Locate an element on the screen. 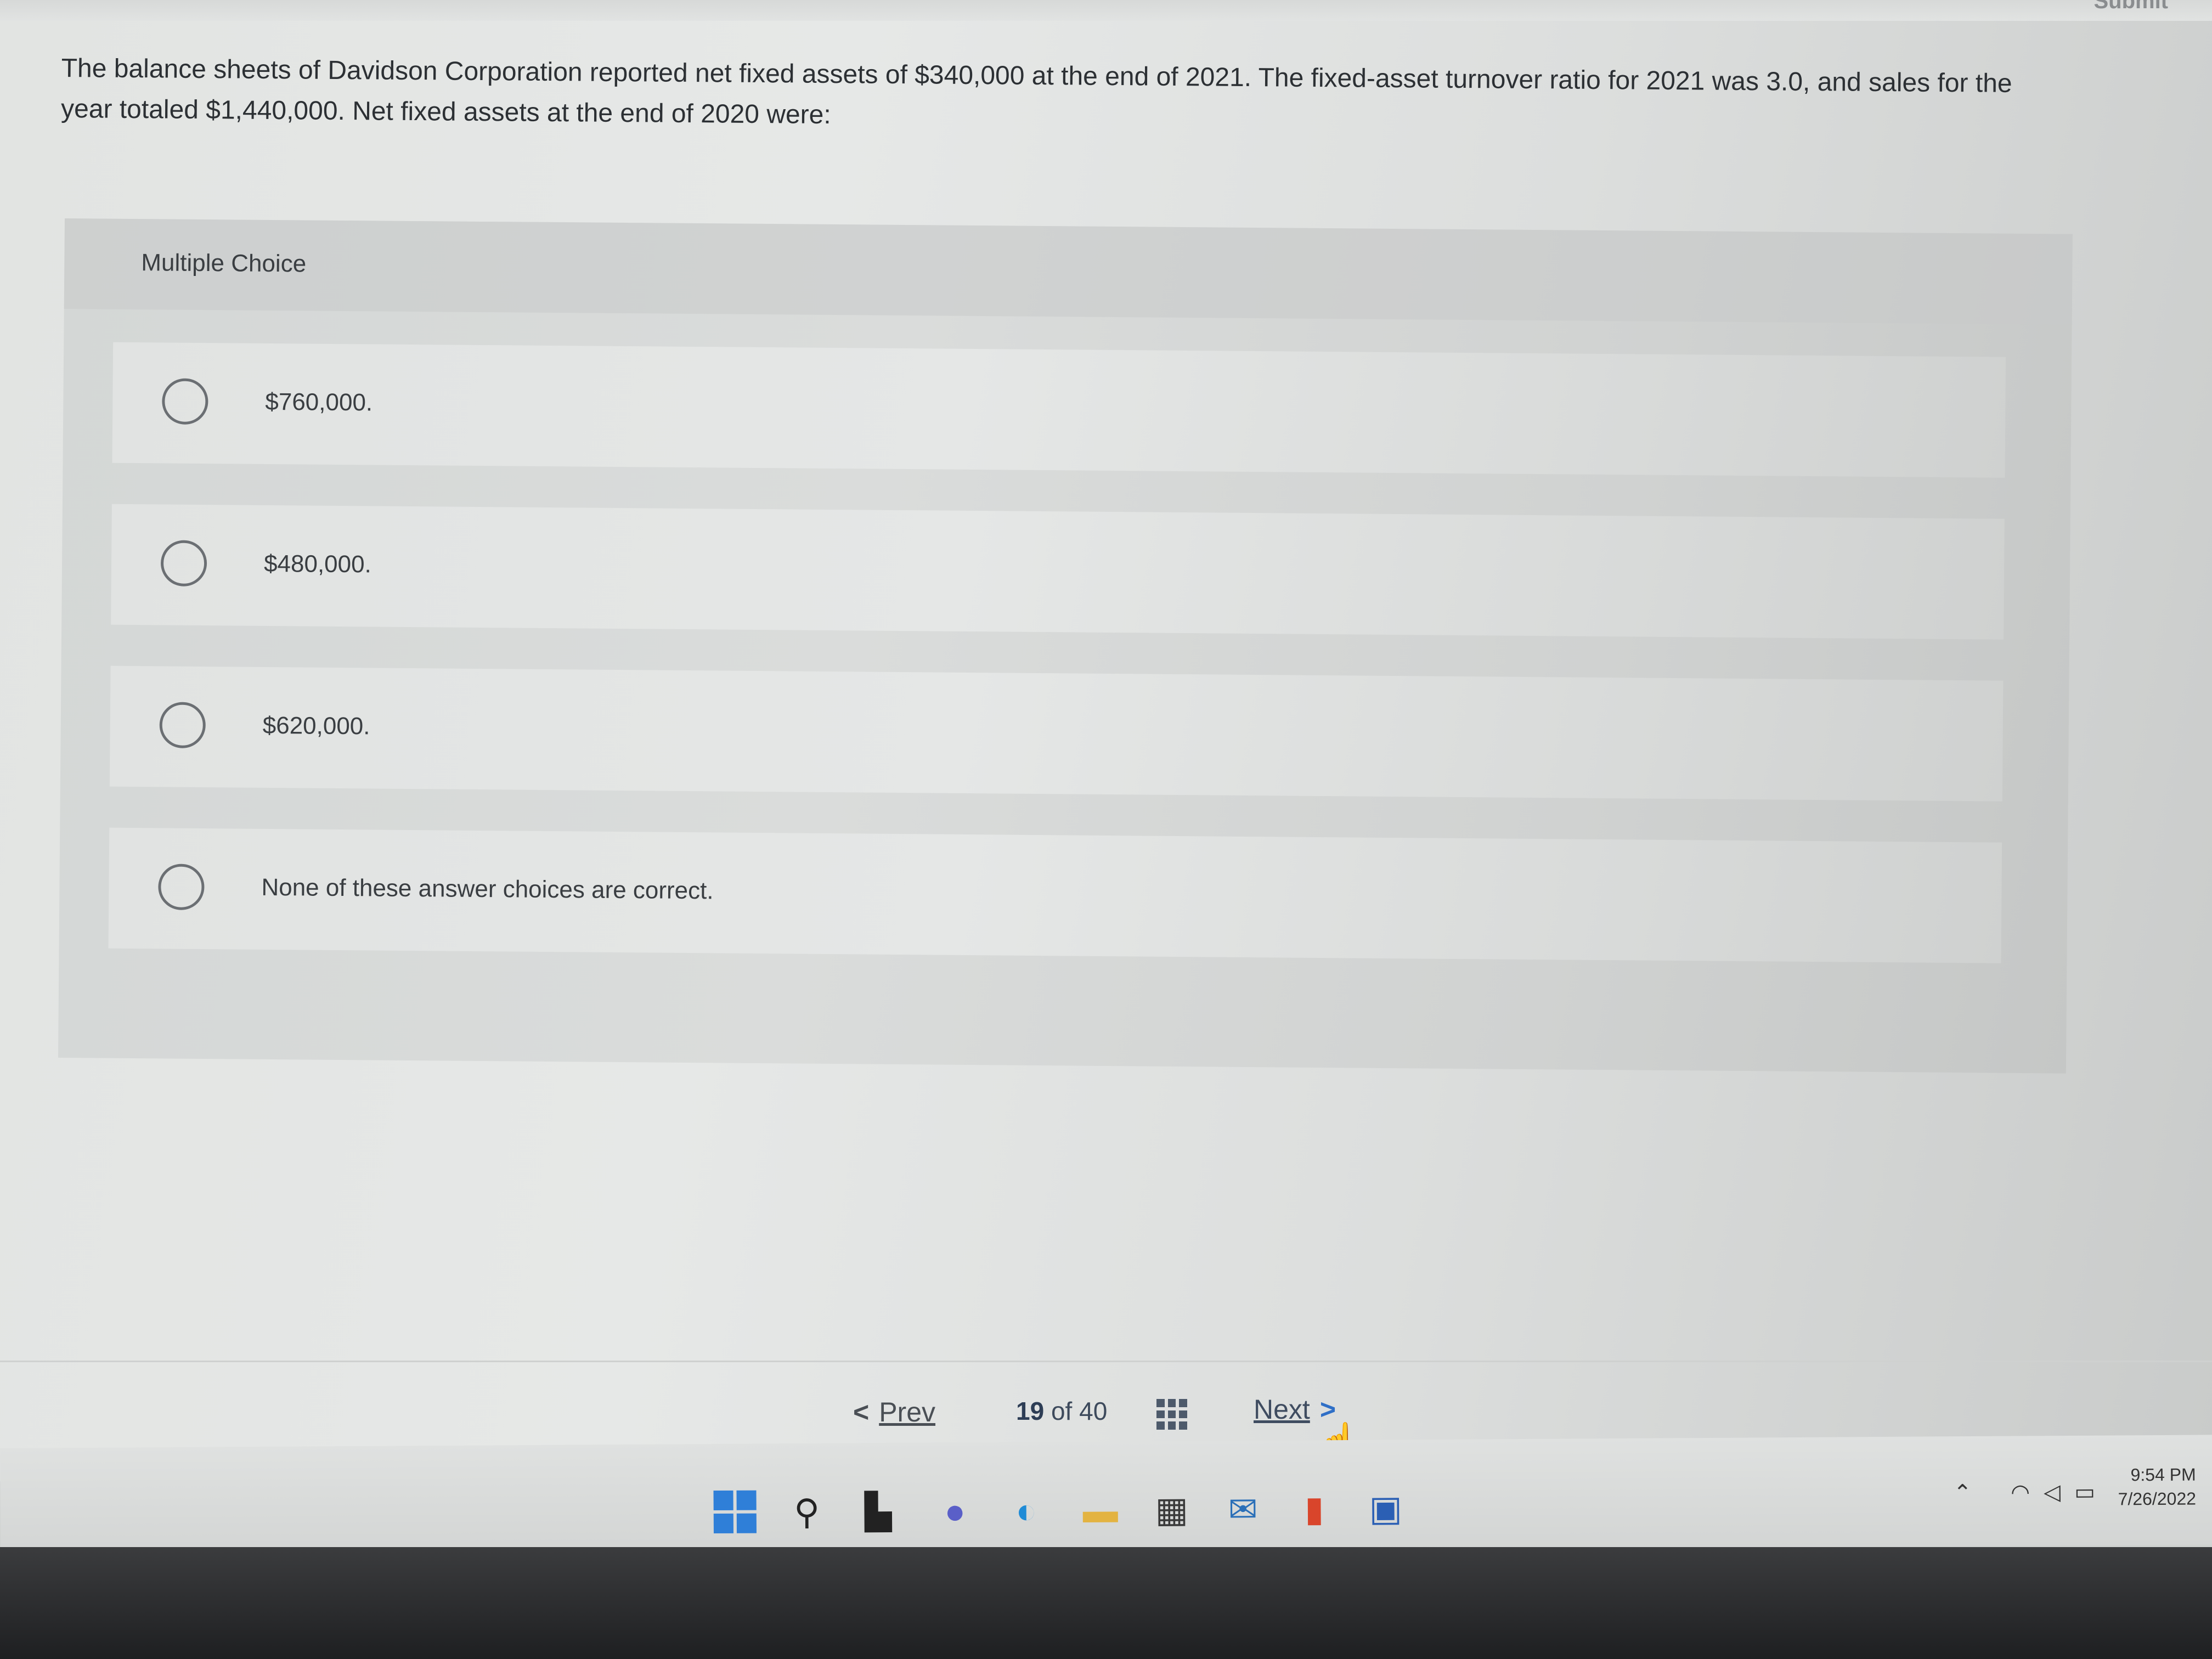  prev-label: Prev is located at coordinates (907, 1412).